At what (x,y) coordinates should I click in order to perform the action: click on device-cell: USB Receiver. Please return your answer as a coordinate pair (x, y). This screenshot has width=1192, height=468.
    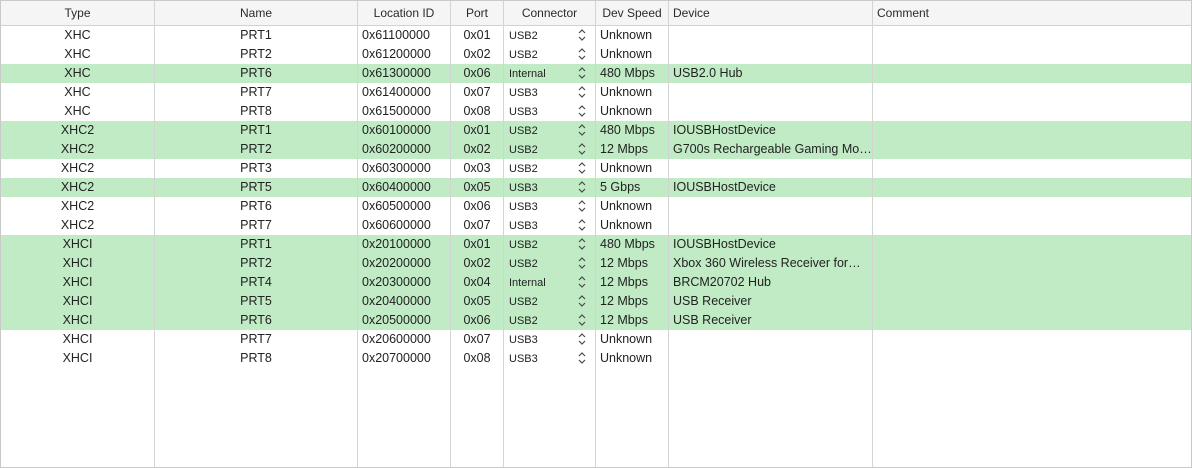
    Looking at the image, I should click on (712, 301).